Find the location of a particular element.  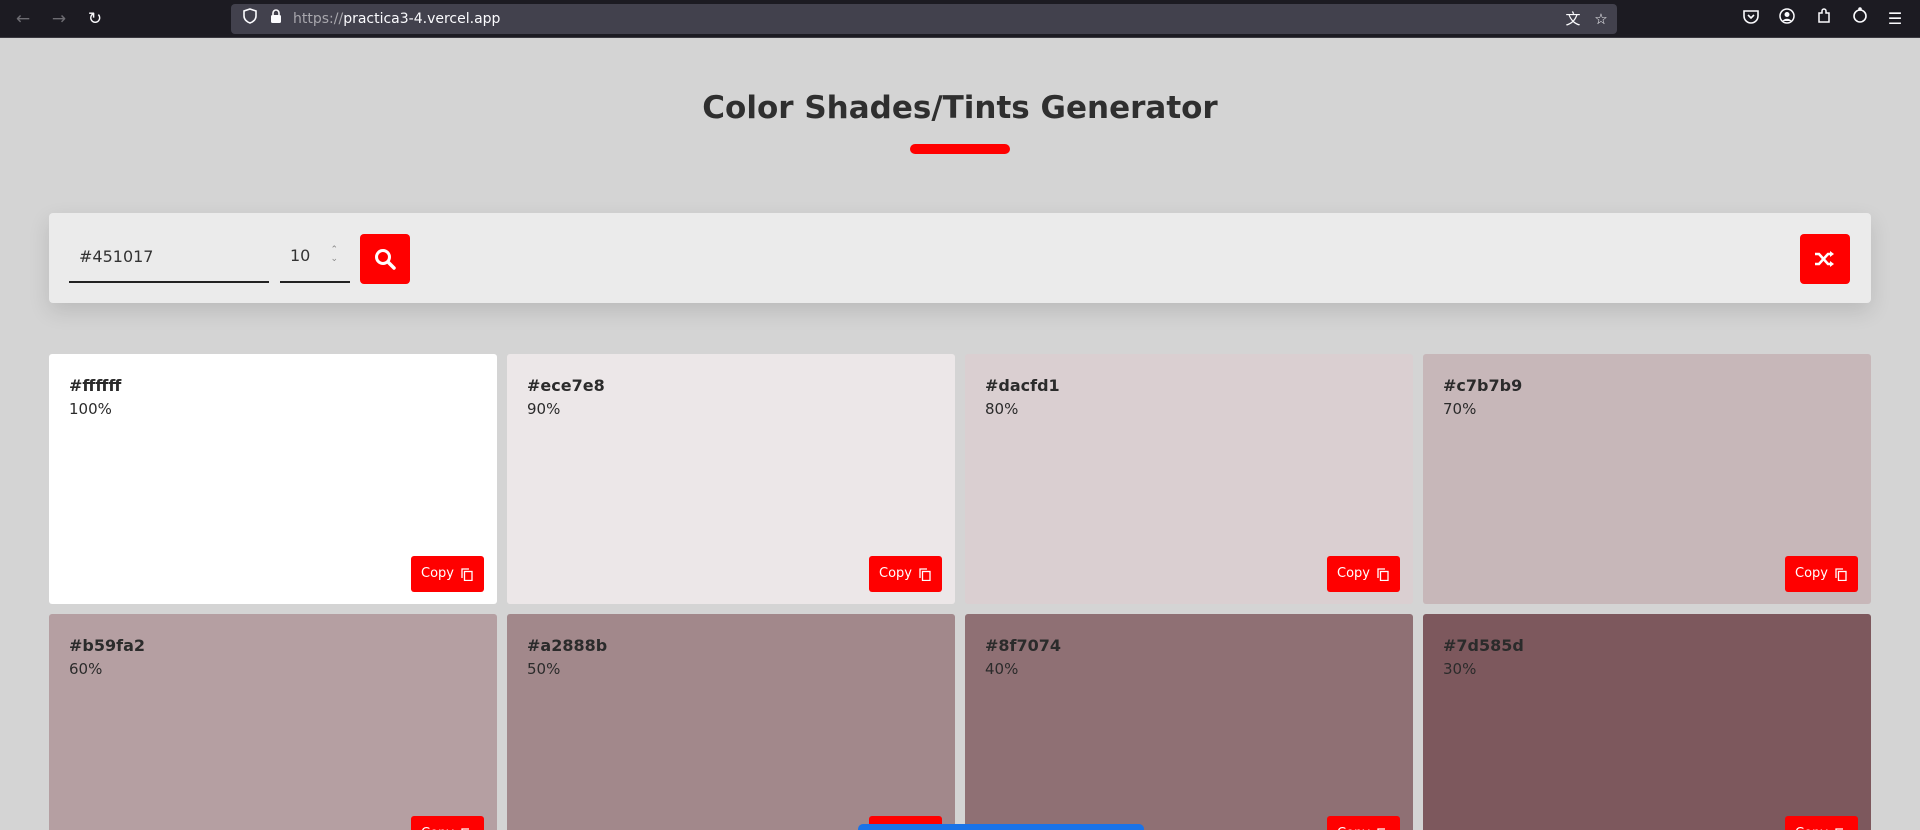

stepper-arrows-icon: ⌃ ⌄ is located at coordinates (334, 255).